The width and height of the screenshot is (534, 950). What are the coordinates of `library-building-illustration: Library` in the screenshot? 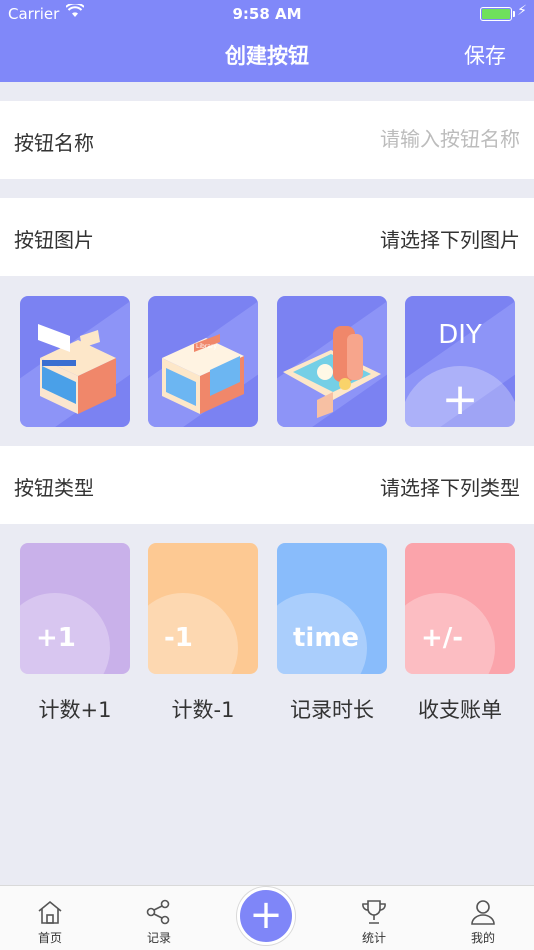 It's located at (203, 374).